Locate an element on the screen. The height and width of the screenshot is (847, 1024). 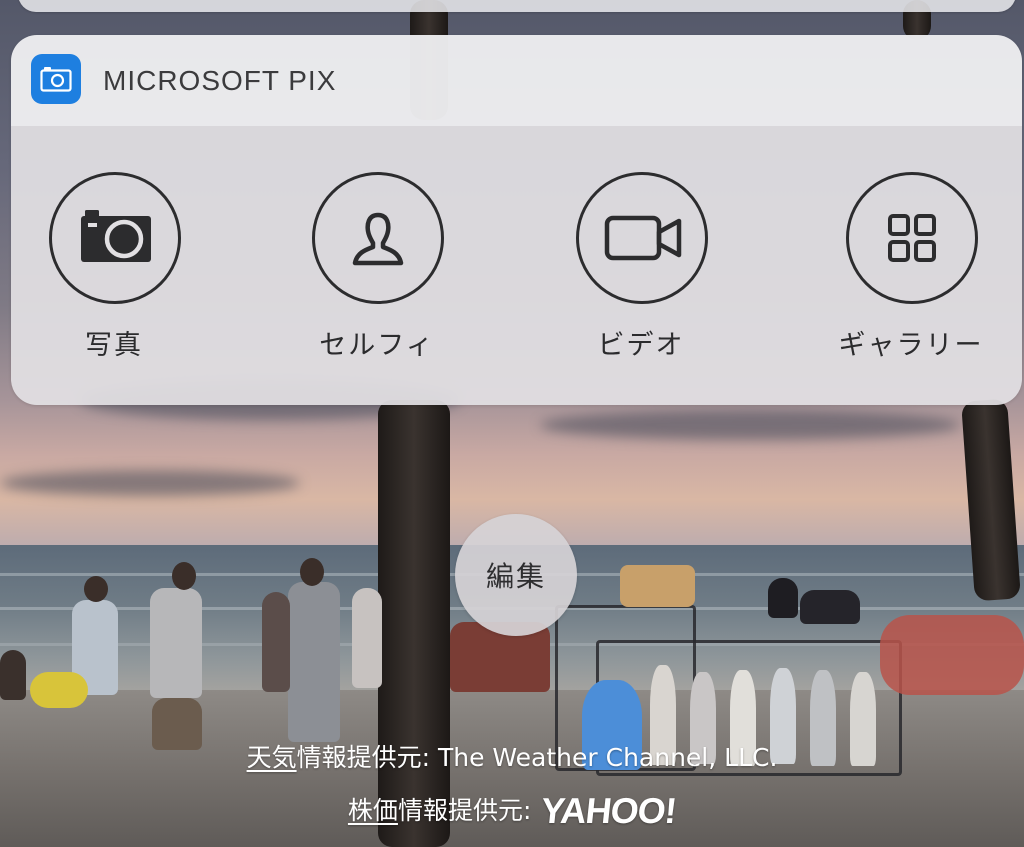
stock-attribution: 株価情報提供元: YAHOO! is located at coordinates (512, 811).